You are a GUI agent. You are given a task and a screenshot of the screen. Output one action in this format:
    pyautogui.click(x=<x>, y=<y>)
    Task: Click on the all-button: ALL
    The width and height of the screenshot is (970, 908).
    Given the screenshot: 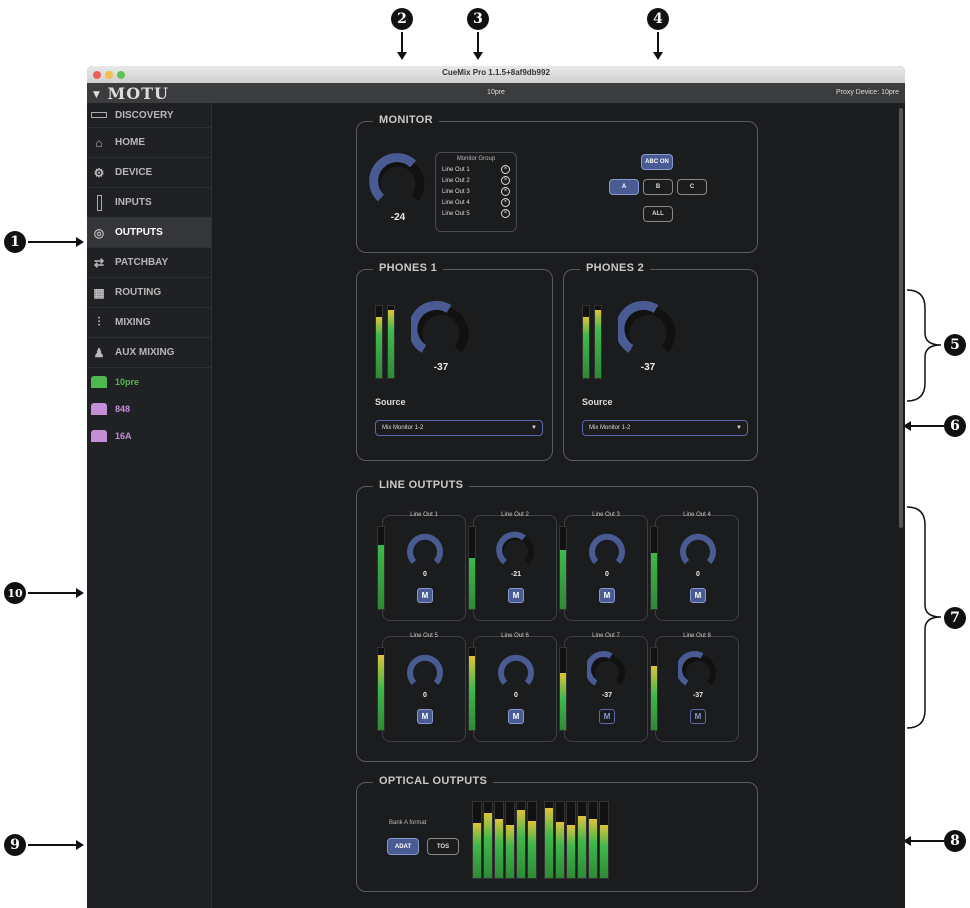 What is the action you would take?
    pyautogui.click(x=658, y=214)
    